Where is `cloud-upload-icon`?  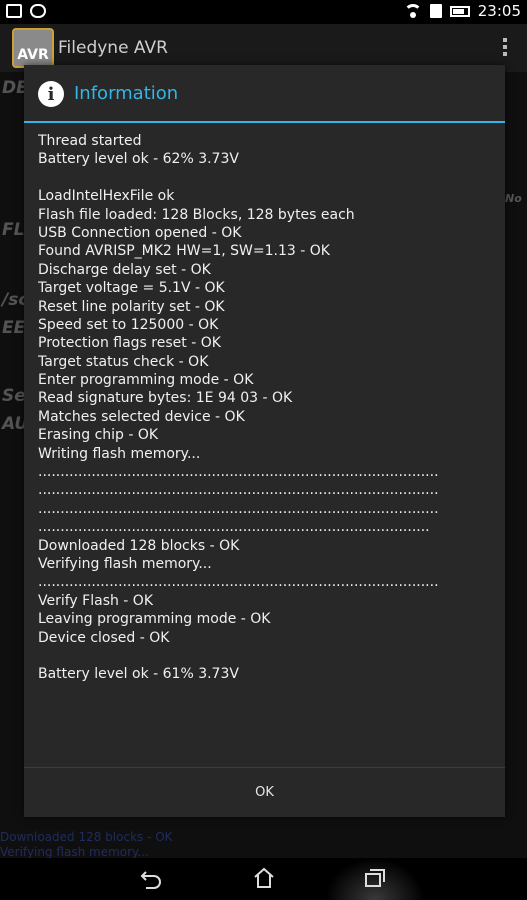
cloud-upload-icon is located at coordinates (38, 11).